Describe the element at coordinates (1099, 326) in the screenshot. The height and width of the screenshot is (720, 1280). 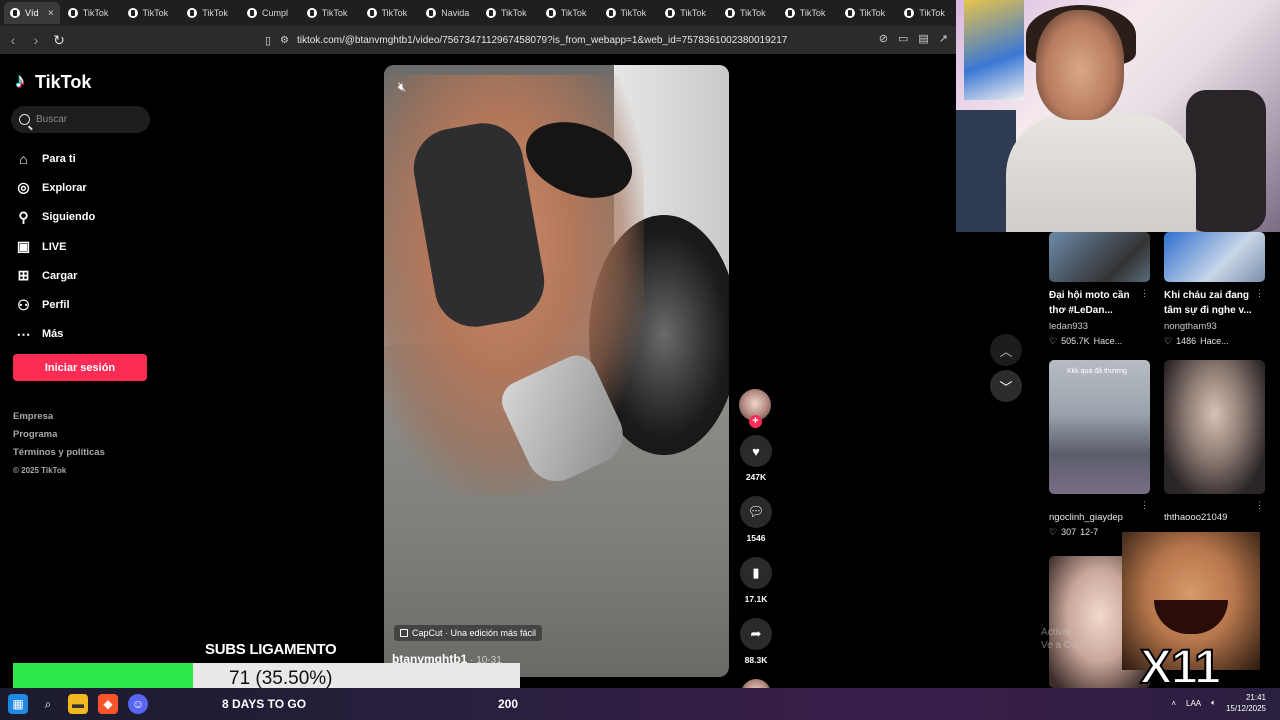
I see `card-user: ledan933` at that location.